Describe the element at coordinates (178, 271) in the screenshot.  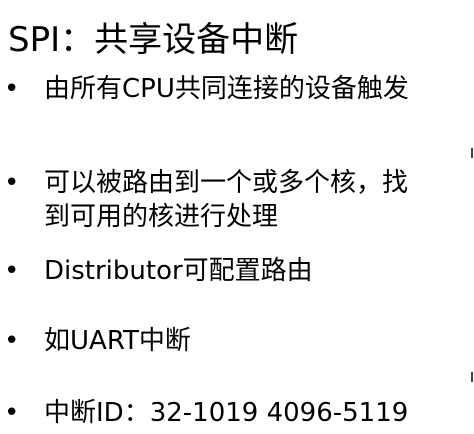
I see `bullet-text: Distributor可配置路由` at that location.